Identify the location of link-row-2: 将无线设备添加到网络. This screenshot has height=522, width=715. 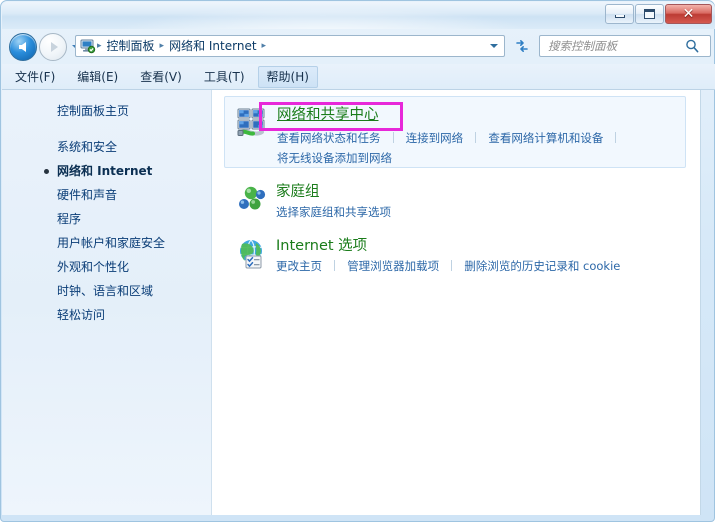
(477, 157).